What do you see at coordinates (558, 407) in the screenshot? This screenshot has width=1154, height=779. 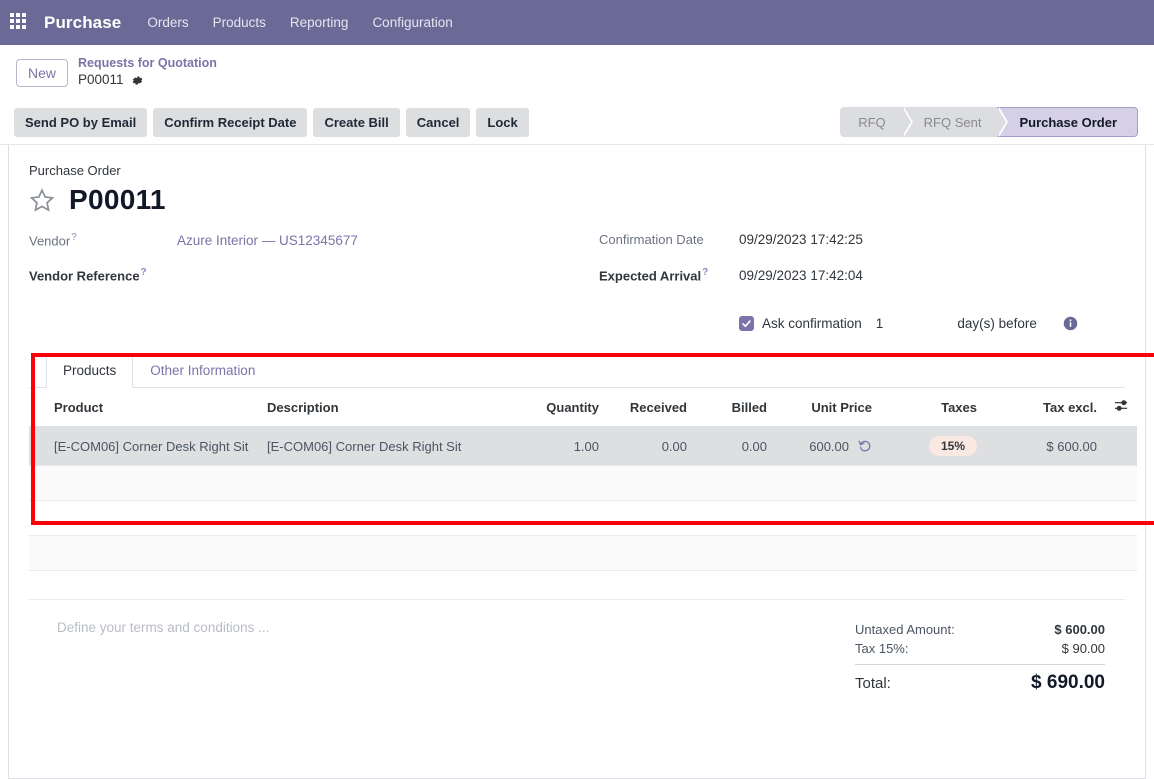 I see `column-header-quantity: Quantity` at bounding box center [558, 407].